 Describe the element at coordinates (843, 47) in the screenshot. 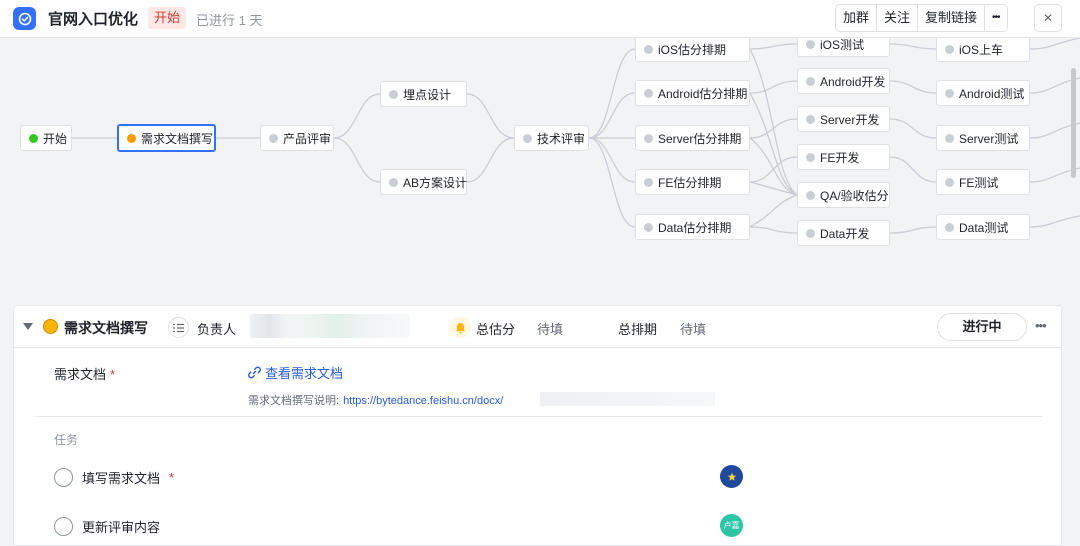

I see `flow-node-ios-test: iOS测试` at that location.